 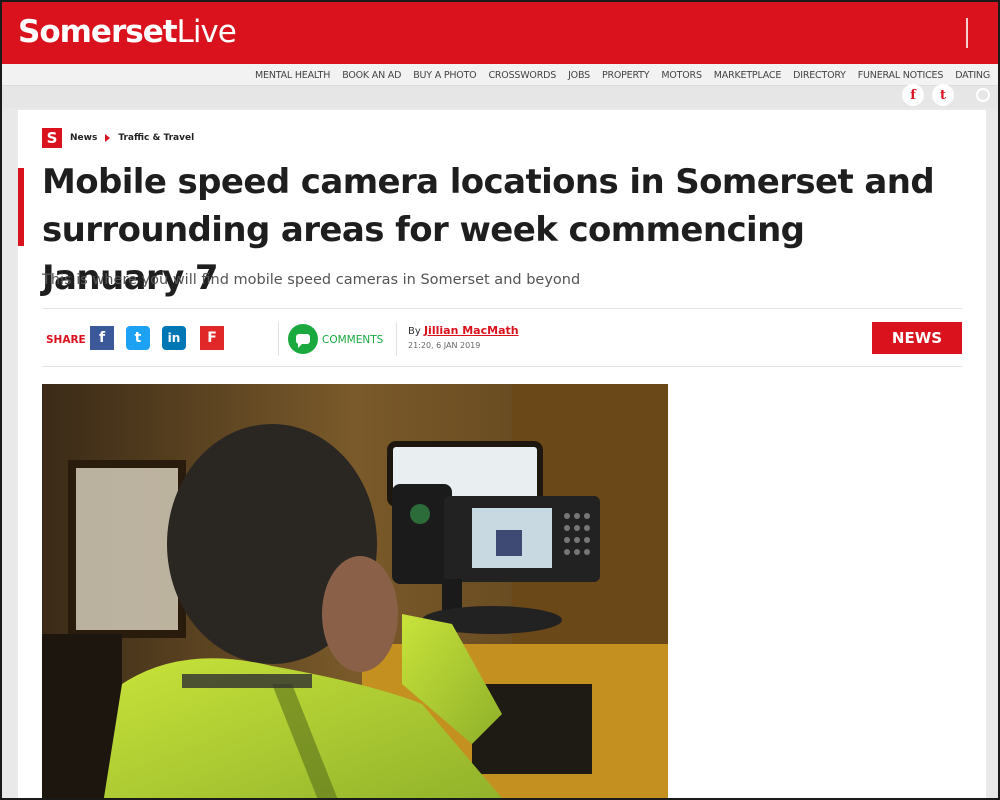 What do you see at coordinates (522, 75) in the screenshot?
I see `utility-link-crosswords: CROSSWORDS` at bounding box center [522, 75].